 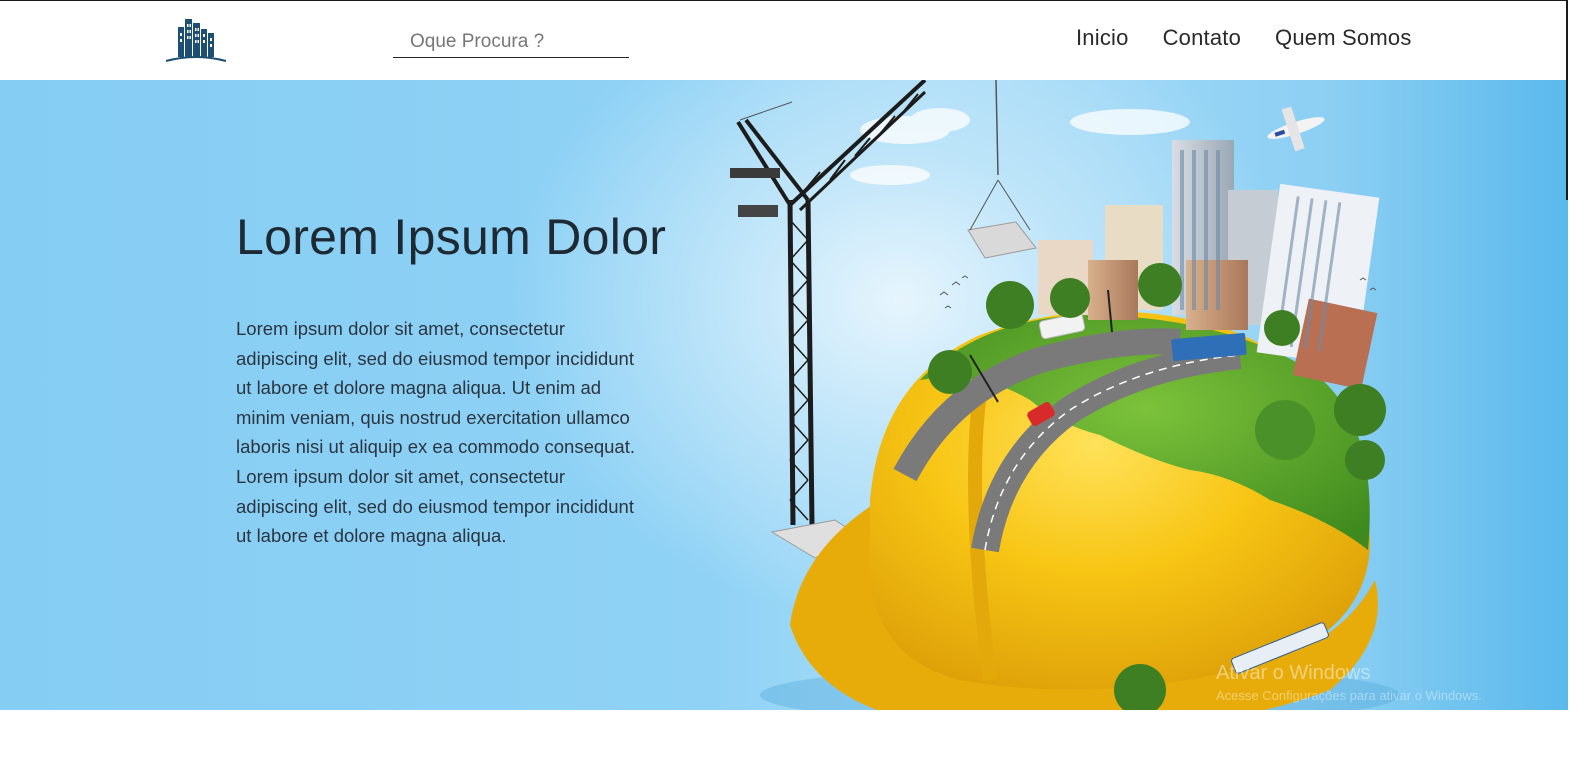 I want to click on main-nav: Inicio Contato Quem Somos, so click(x=1244, y=38).